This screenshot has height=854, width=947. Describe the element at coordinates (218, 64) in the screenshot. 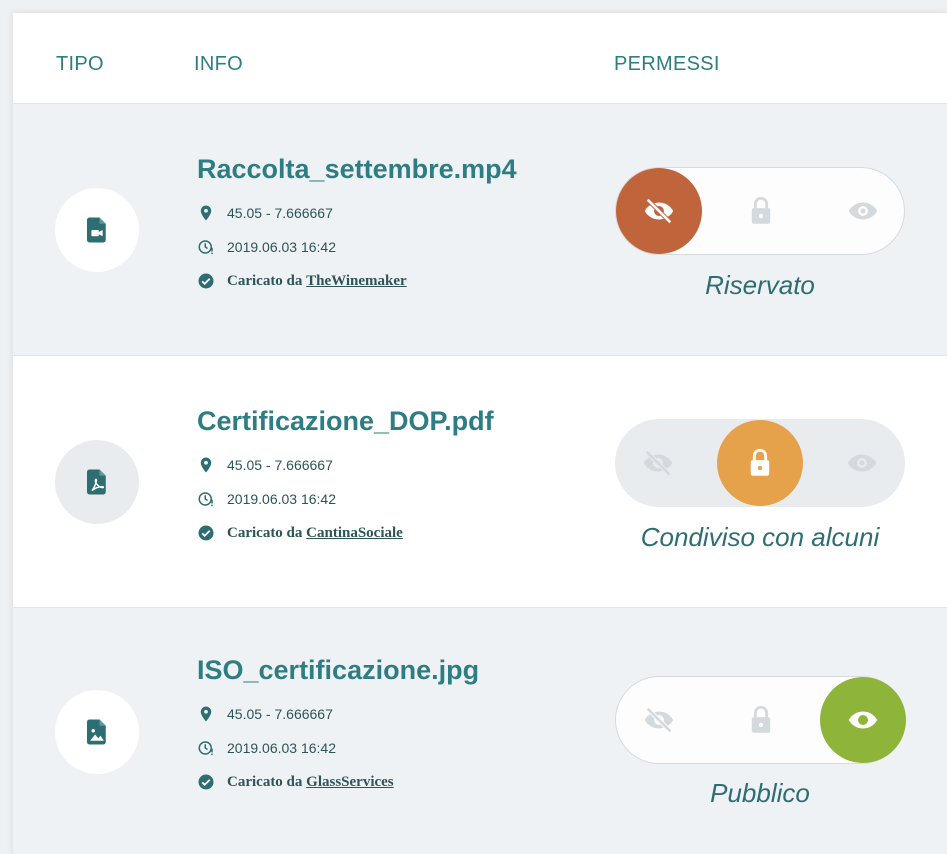

I see `column-header-info: INFO` at that location.